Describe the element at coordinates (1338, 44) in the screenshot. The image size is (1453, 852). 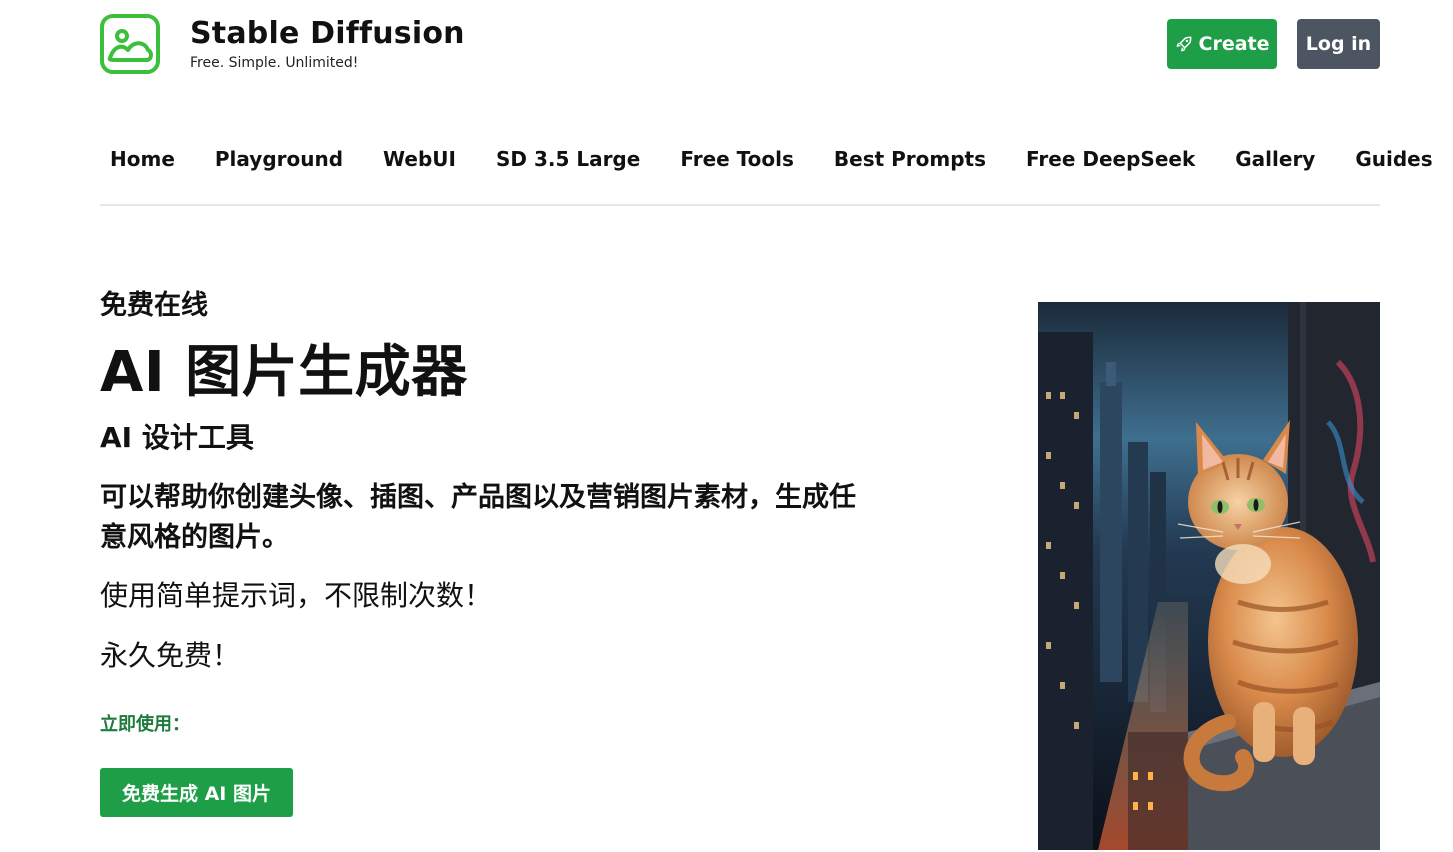
I see `login-button: Log in` at that location.